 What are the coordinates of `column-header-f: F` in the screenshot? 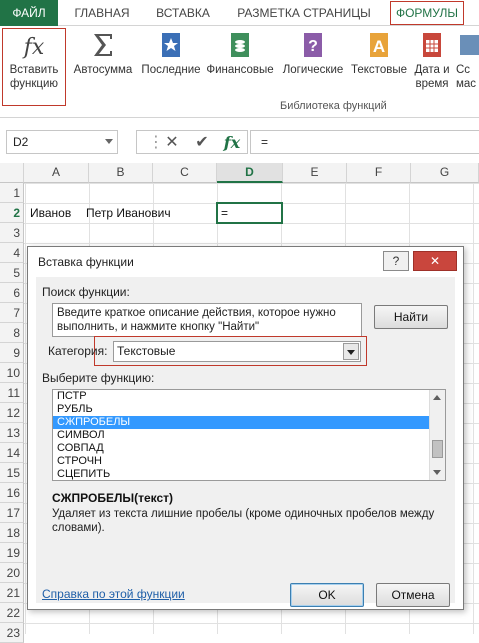 It's located at (379, 173).